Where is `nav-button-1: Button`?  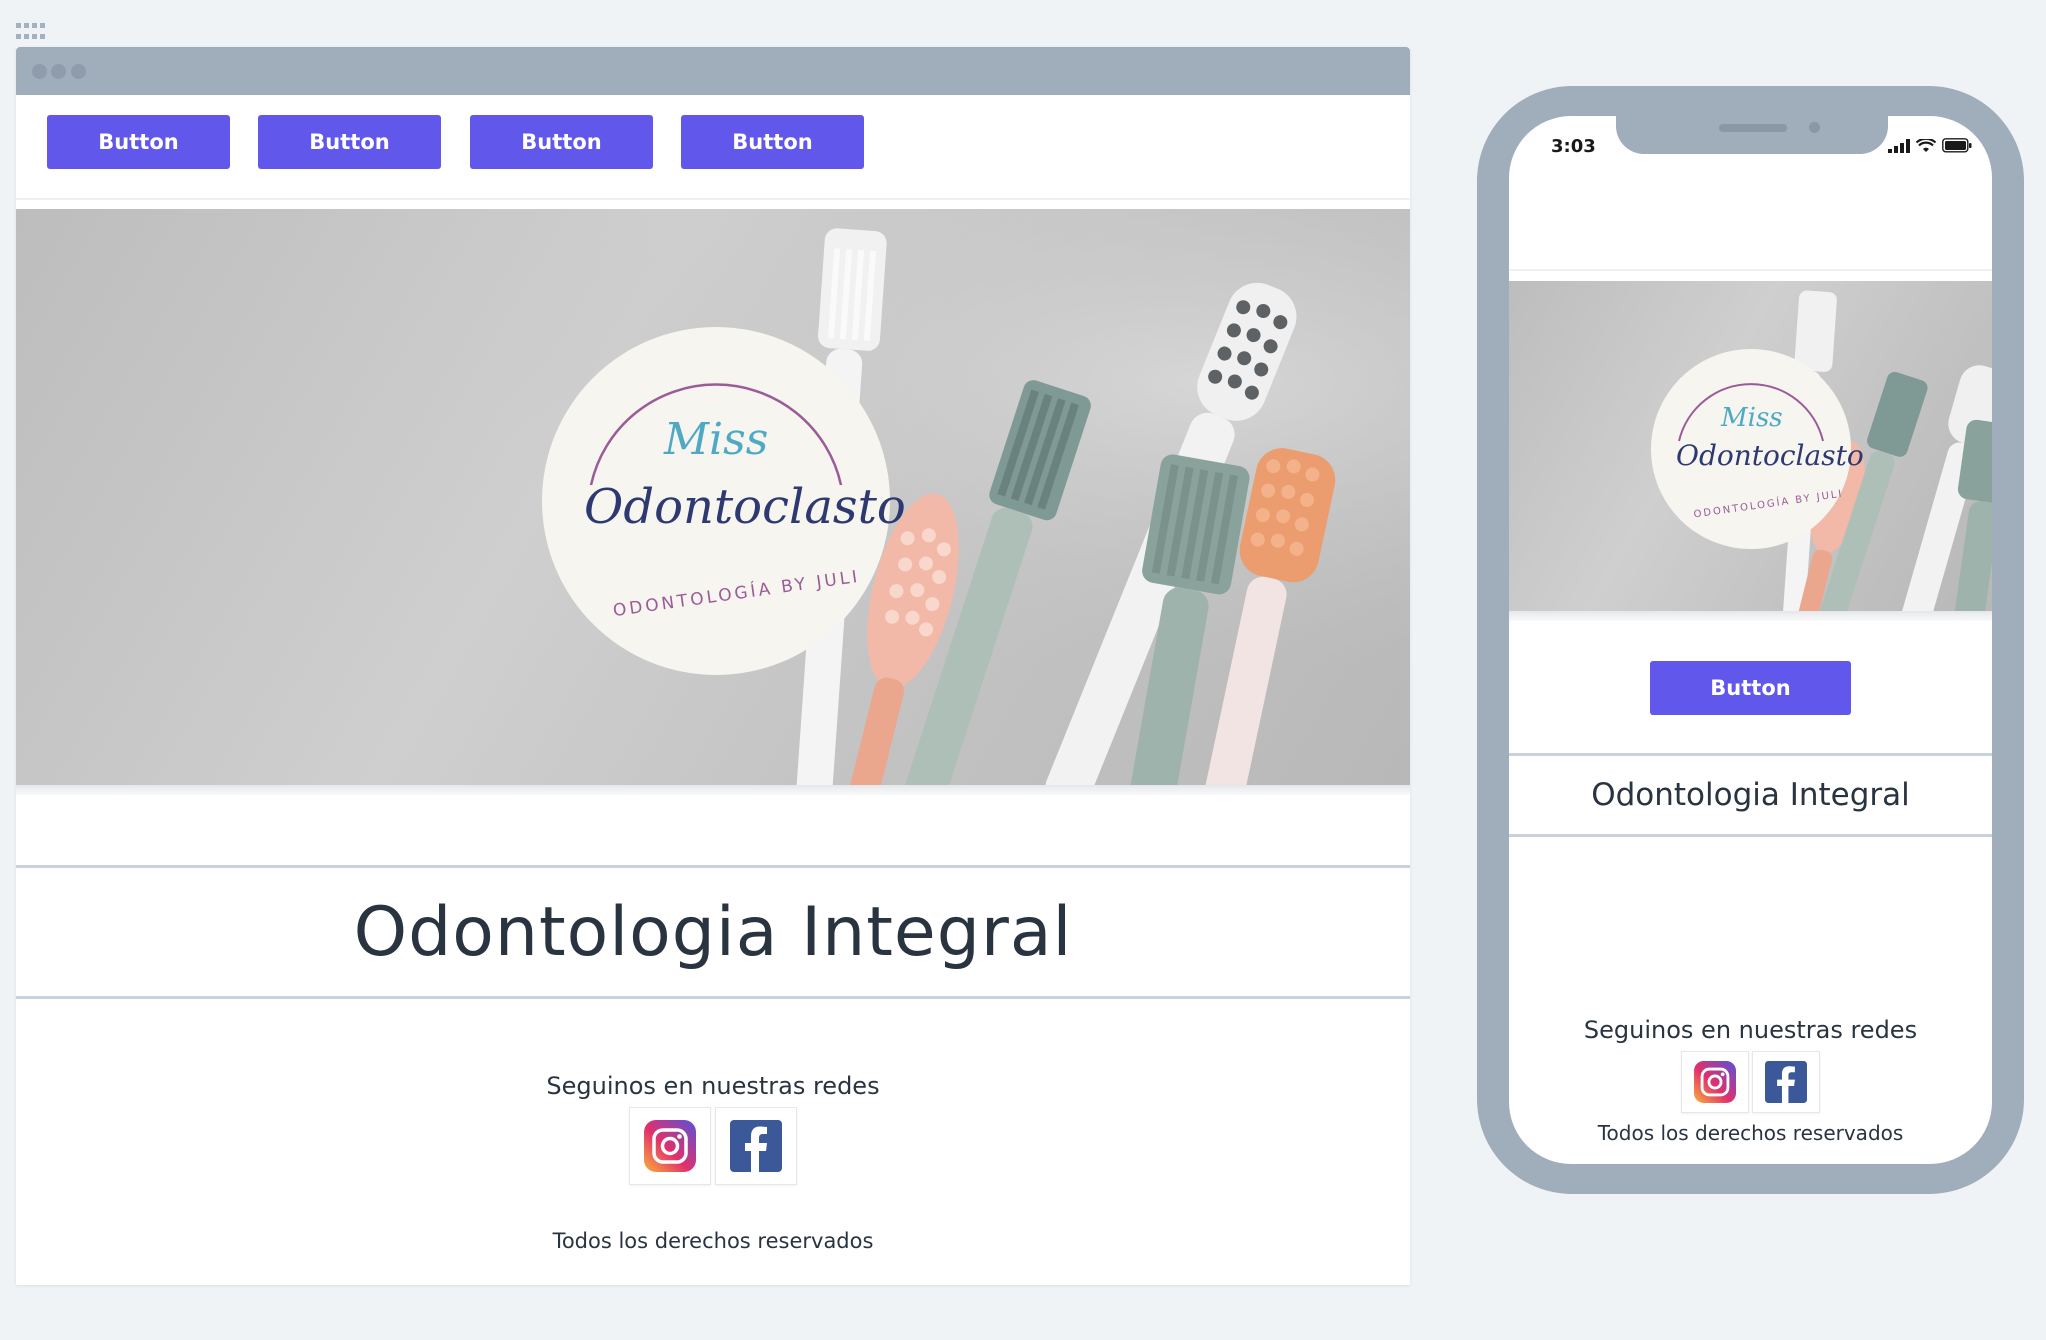 nav-button-1: Button is located at coordinates (138, 142).